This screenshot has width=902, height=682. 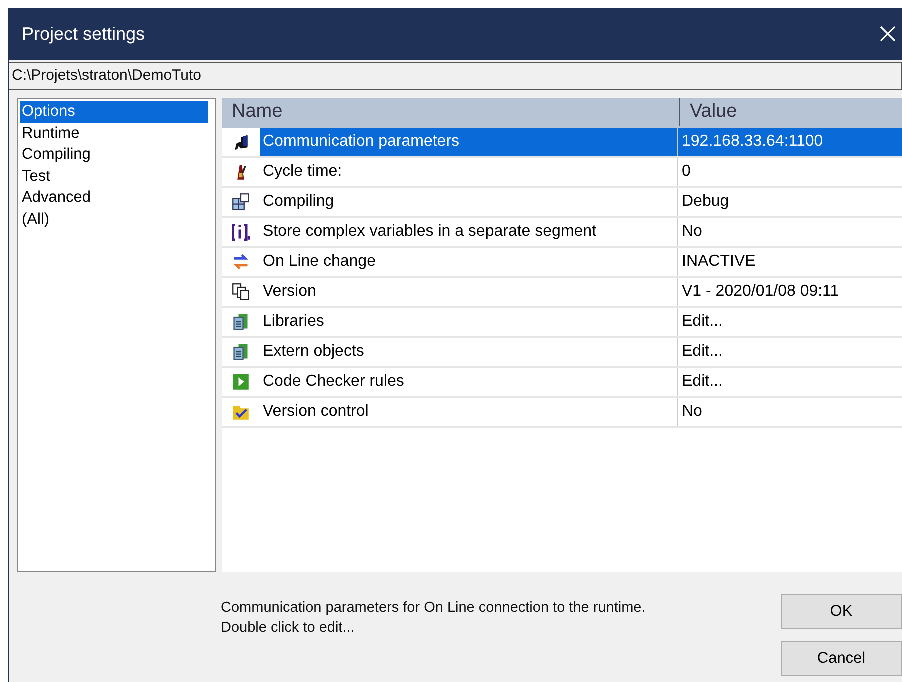 I want to click on property-value: INACTIVE, so click(x=790, y=262).